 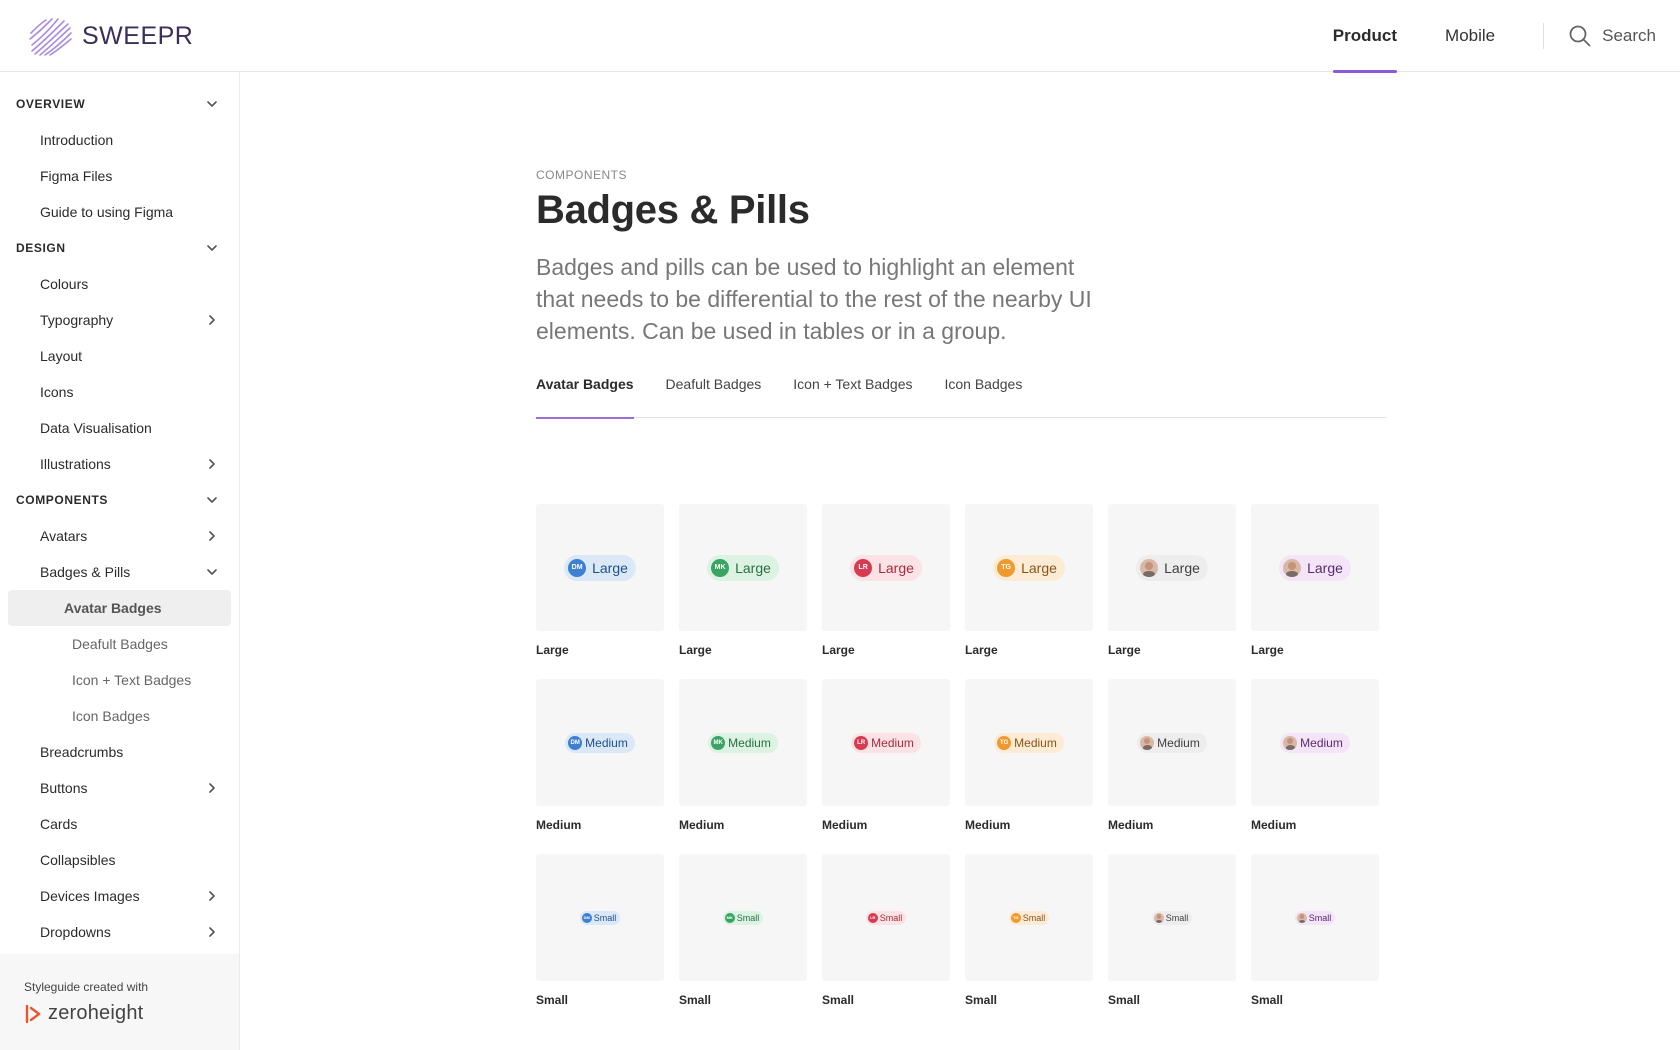 I want to click on badge-preview: TG Medium, so click(x=1029, y=742).